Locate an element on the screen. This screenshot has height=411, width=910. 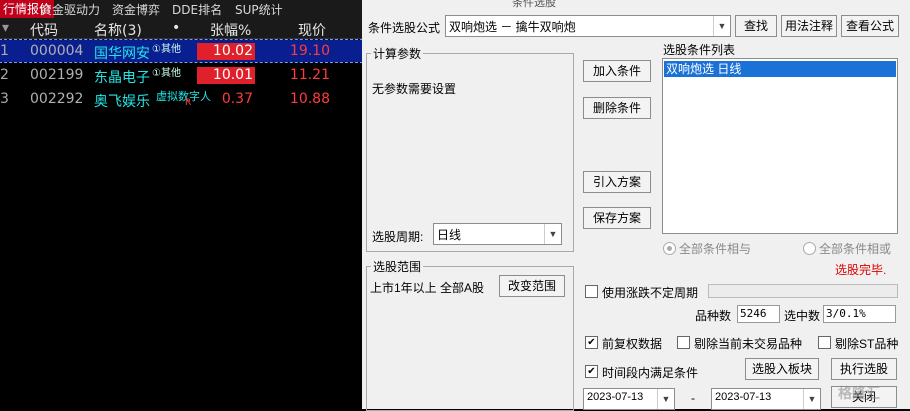
range-text: 上市1年以上 全部A股 is located at coordinates (427, 288).